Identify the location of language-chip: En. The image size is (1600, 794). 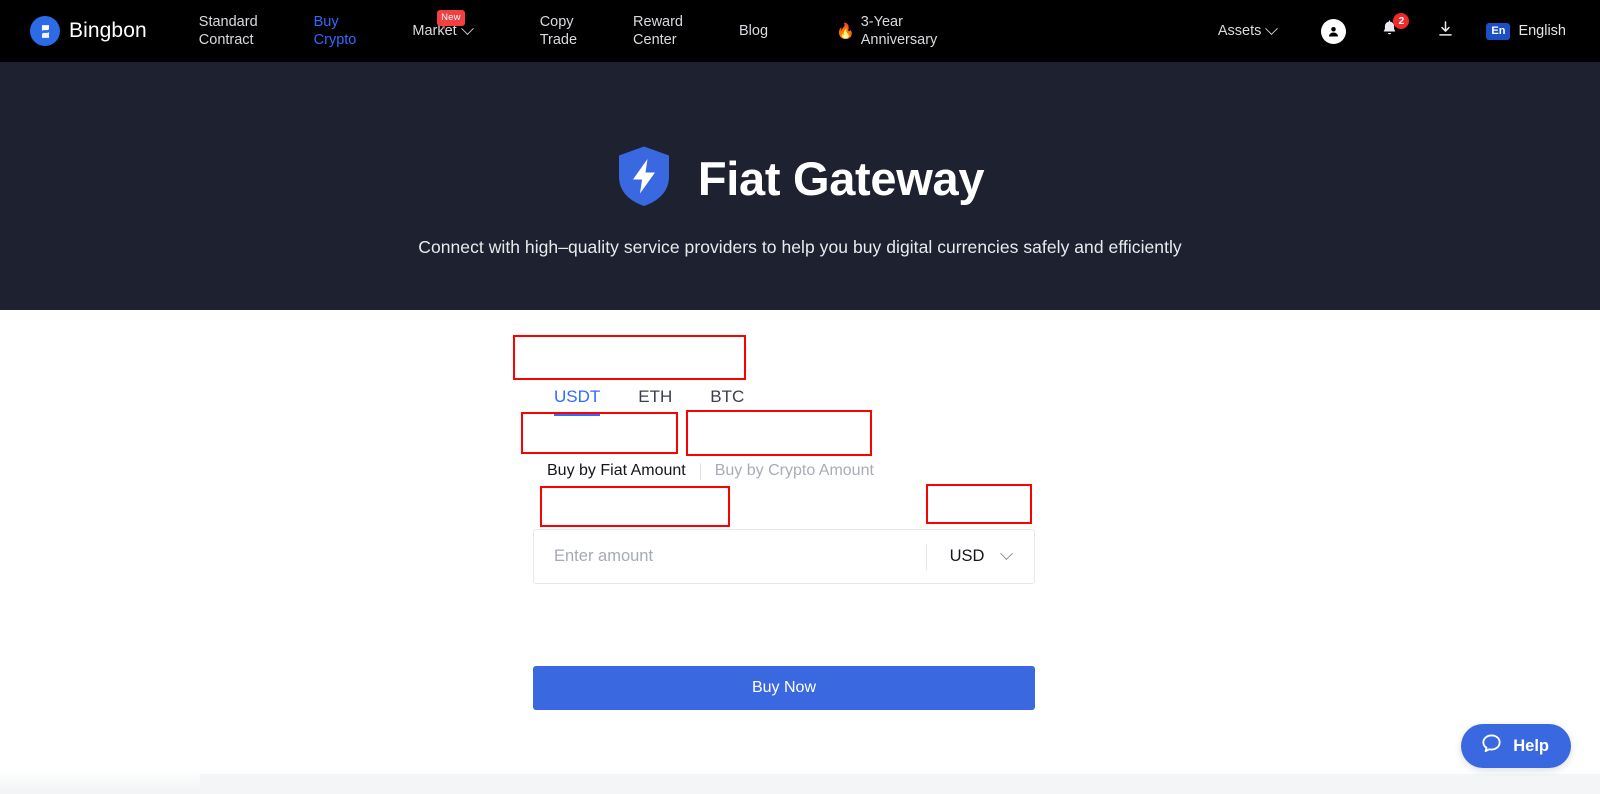
(1498, 31).